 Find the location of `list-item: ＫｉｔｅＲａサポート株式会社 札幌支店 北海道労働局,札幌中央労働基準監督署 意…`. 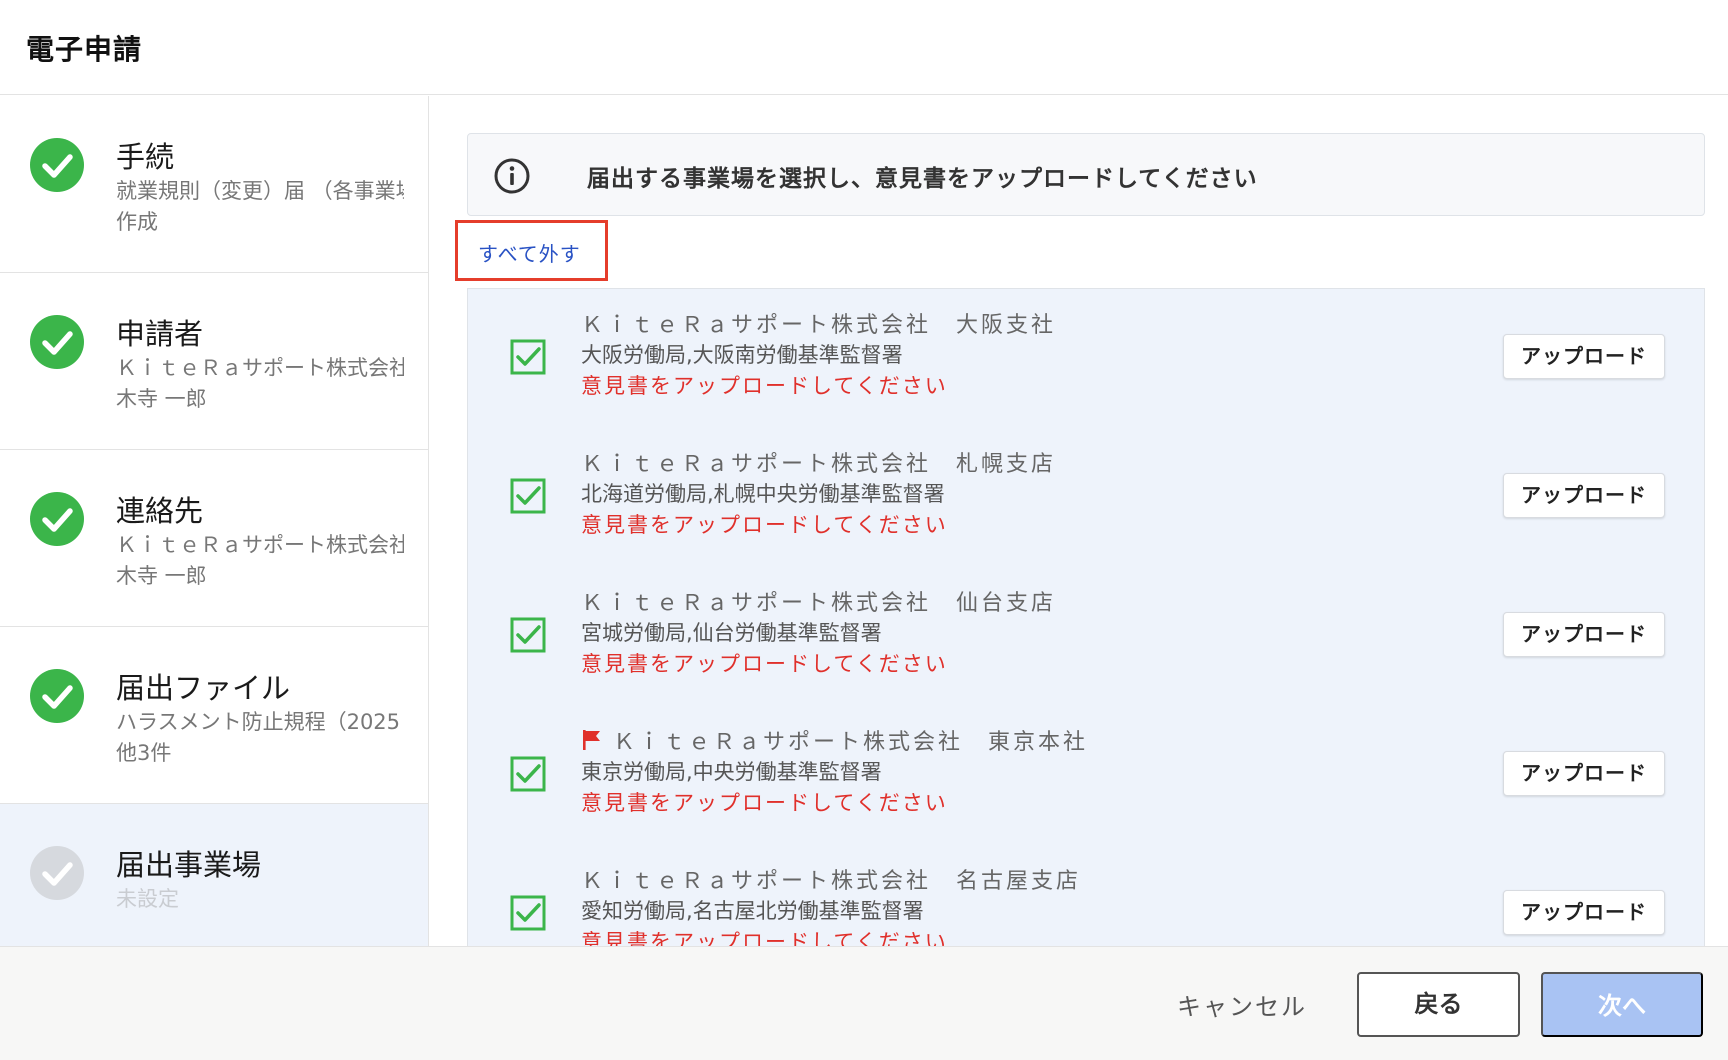

list-item: ＫｉｔｅＲａサポート株式会社 札幌支店 北海道労働局,札幌中央労働基準監督署 意… is located at coordinates (1087, 497).